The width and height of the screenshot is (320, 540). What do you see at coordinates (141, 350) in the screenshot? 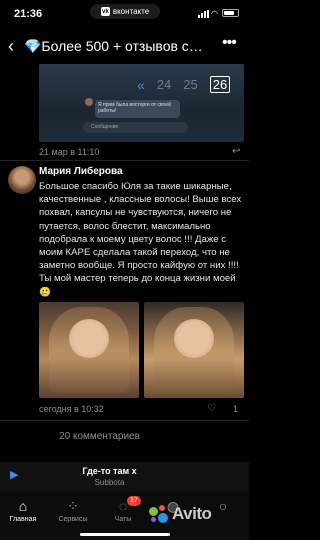
I see `comment-photos` at bounding box center [141, 350].